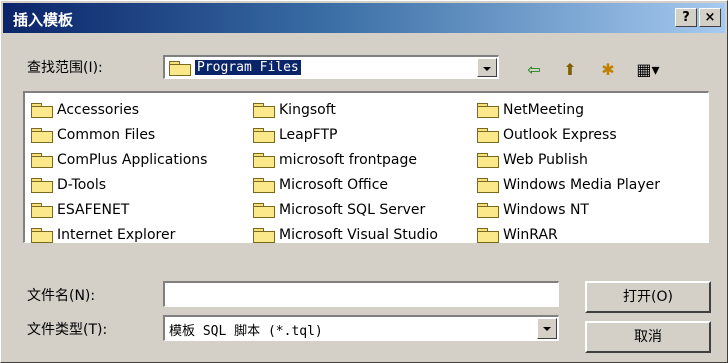 The height and width of the screenshot is (363, 728). I want to click on folder-item-label: D-Tools, so click(82, 185).